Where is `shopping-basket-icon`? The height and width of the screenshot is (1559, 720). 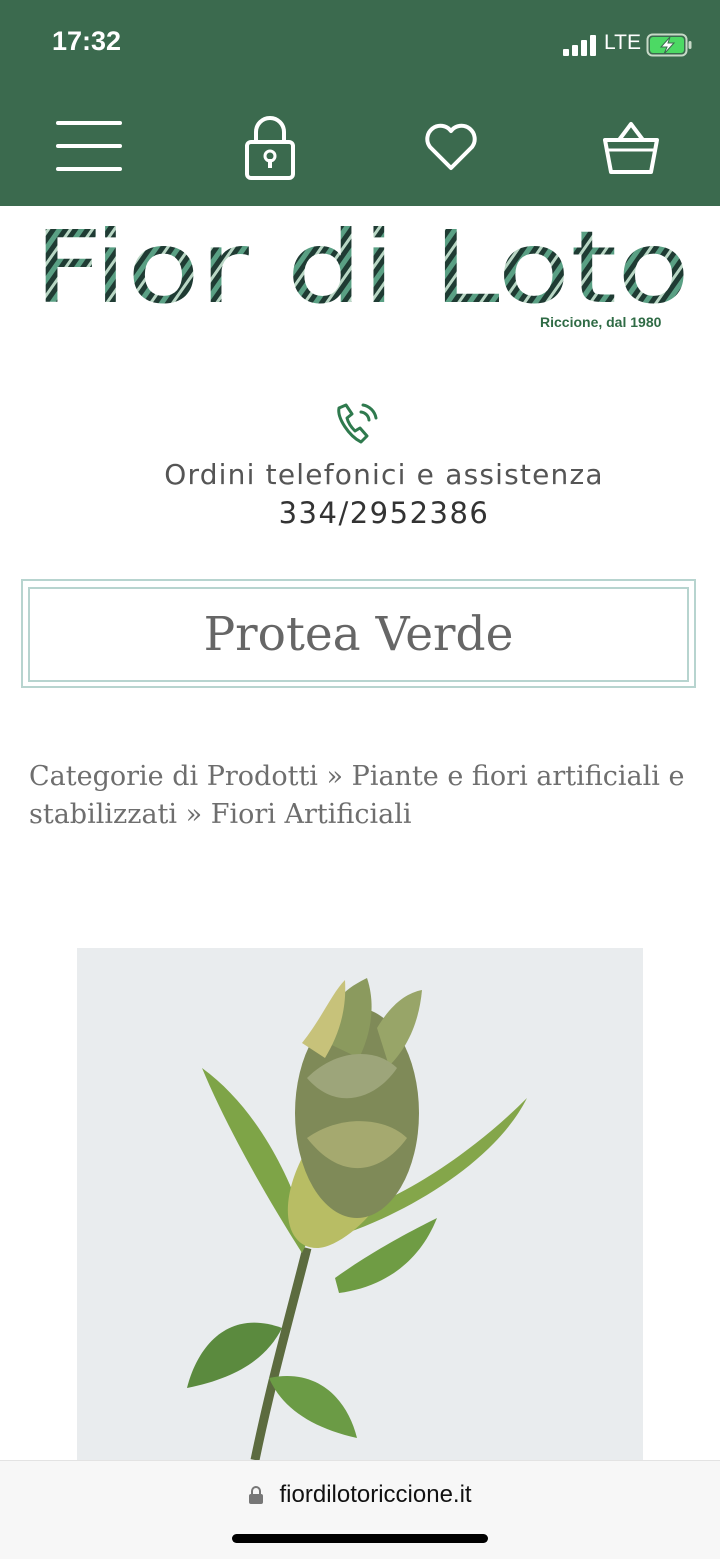 shopping-basket-icon is located at coordinates (631, 148).